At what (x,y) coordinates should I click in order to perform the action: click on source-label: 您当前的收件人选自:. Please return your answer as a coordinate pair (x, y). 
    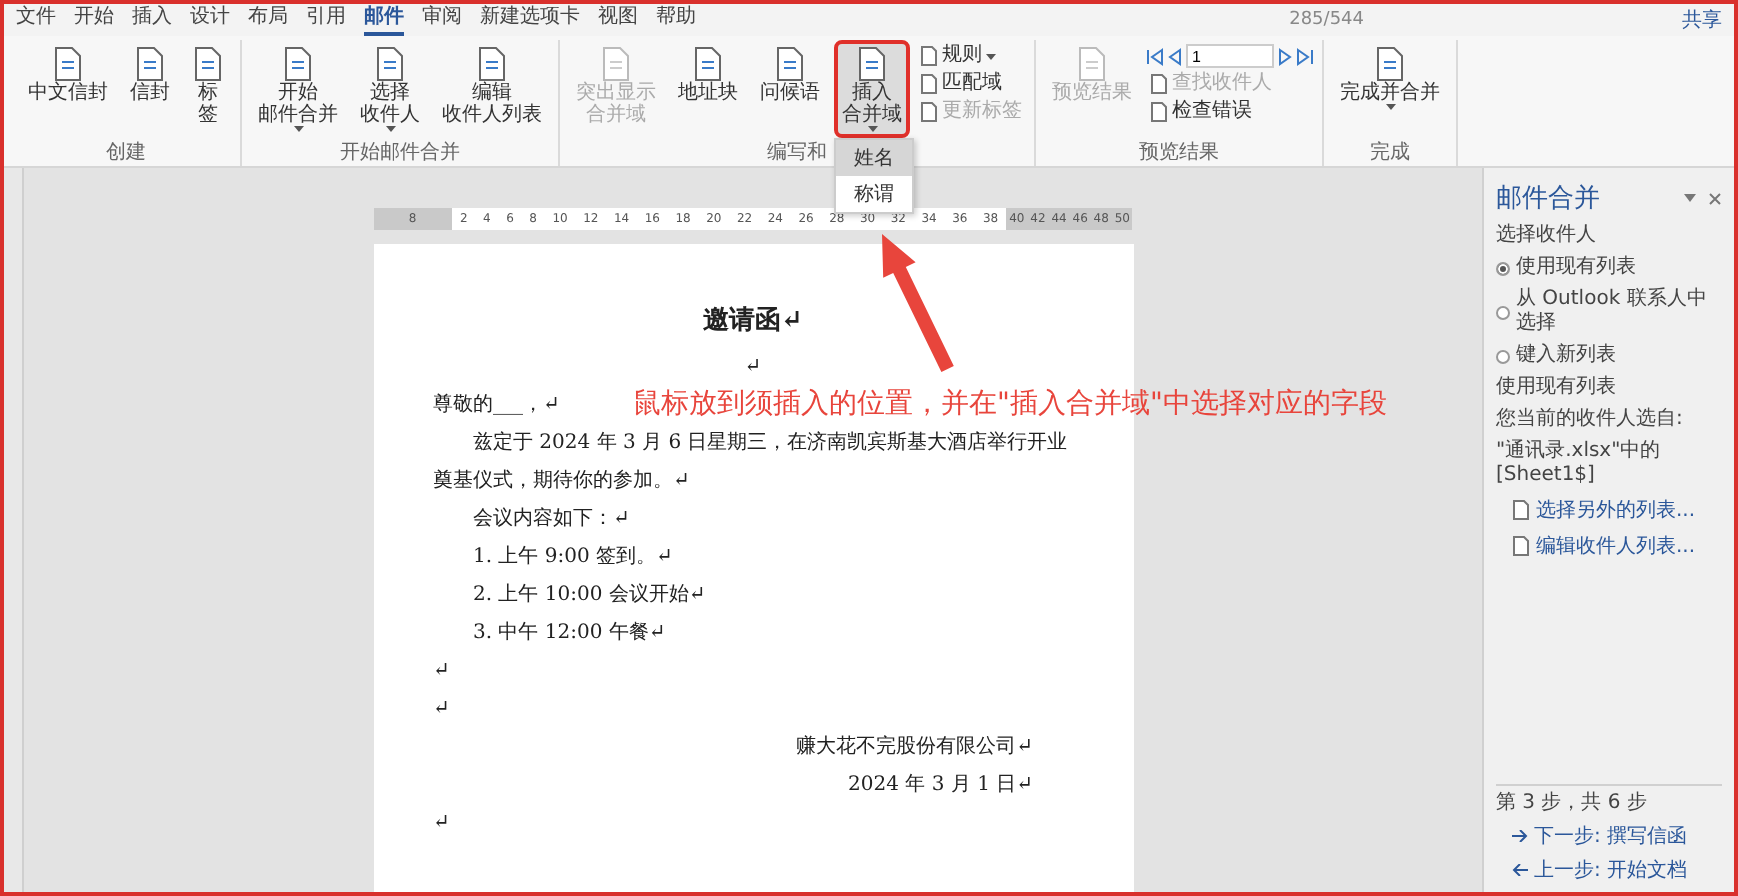
    Looking at the image, I should click on (1590, 420).